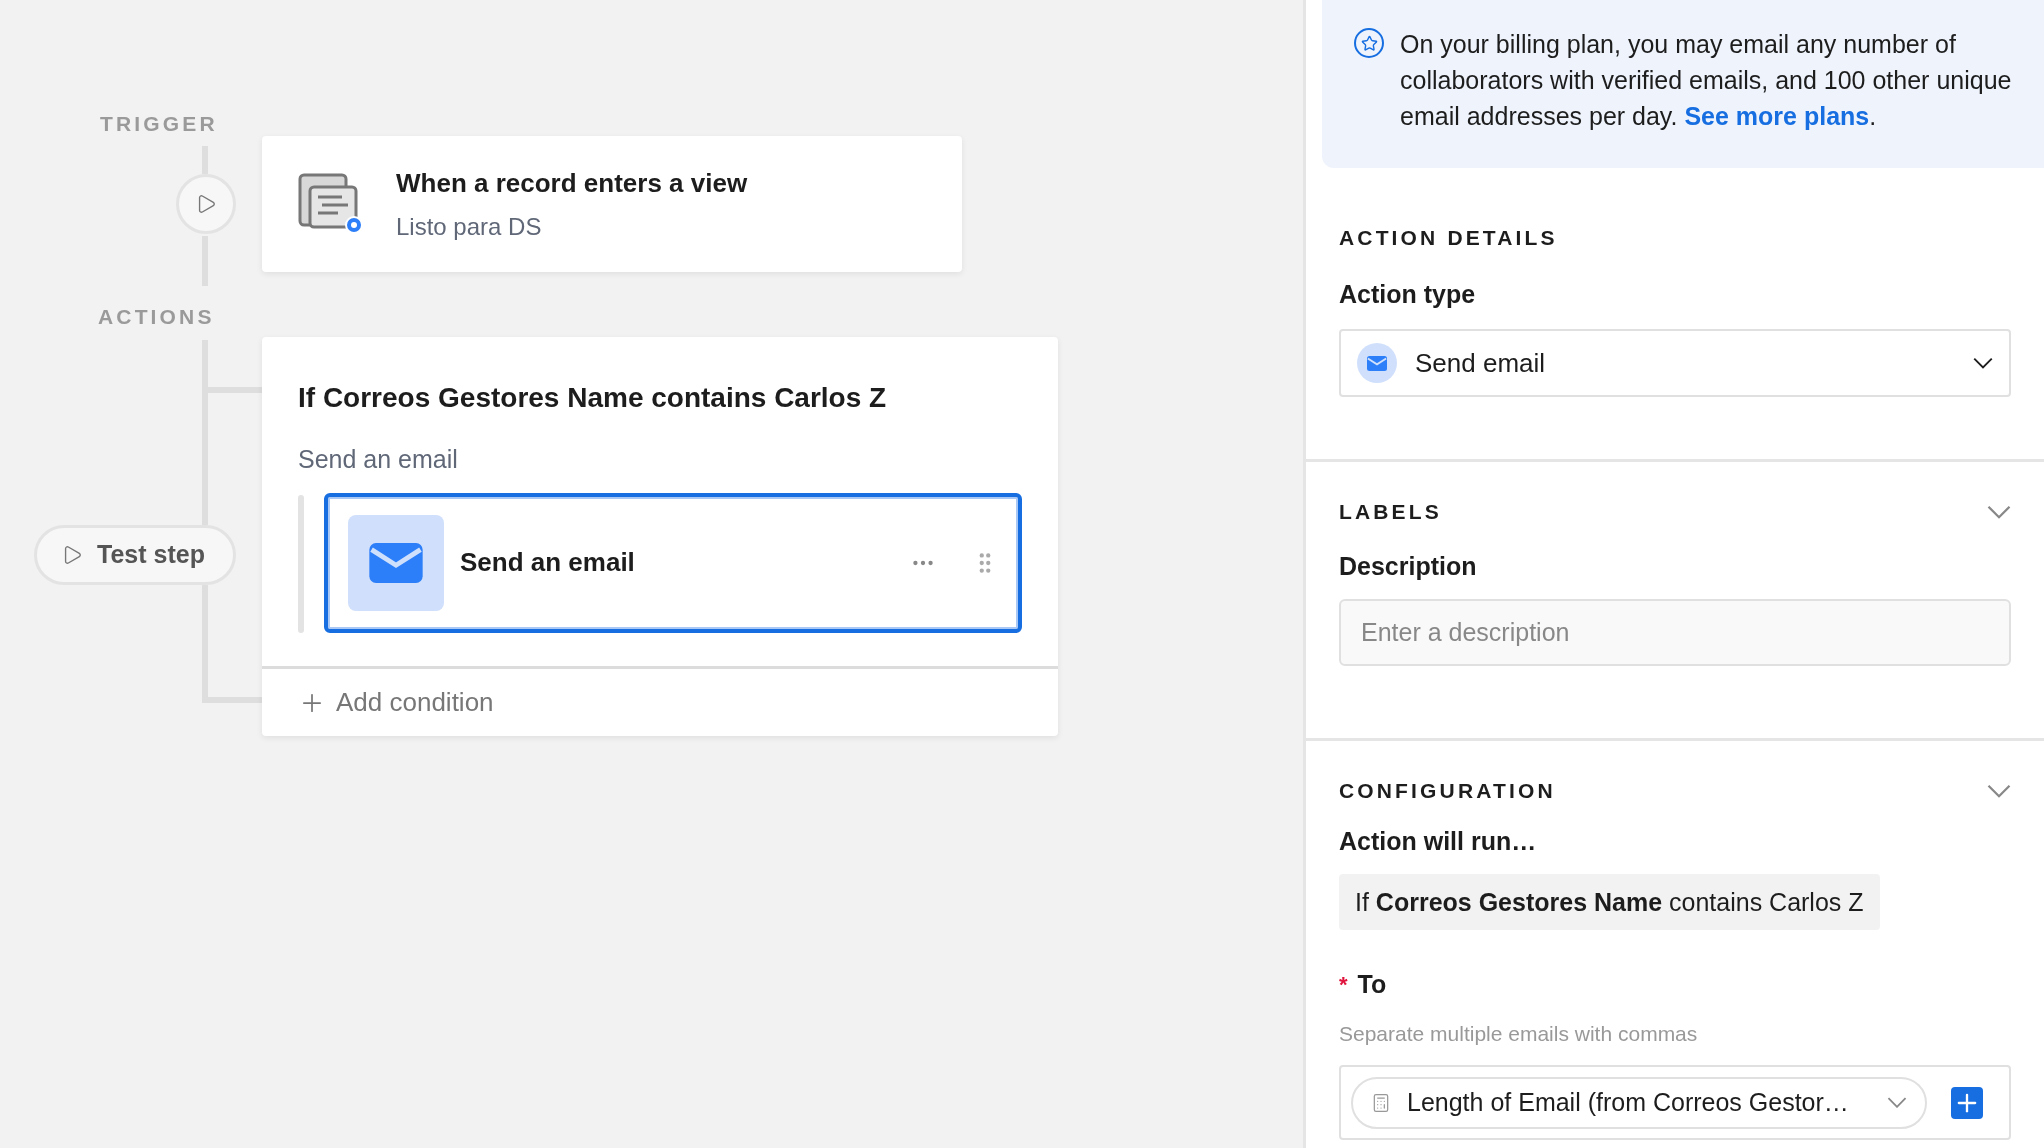  I want to click on calculator-icon, so click(1381, 1102).